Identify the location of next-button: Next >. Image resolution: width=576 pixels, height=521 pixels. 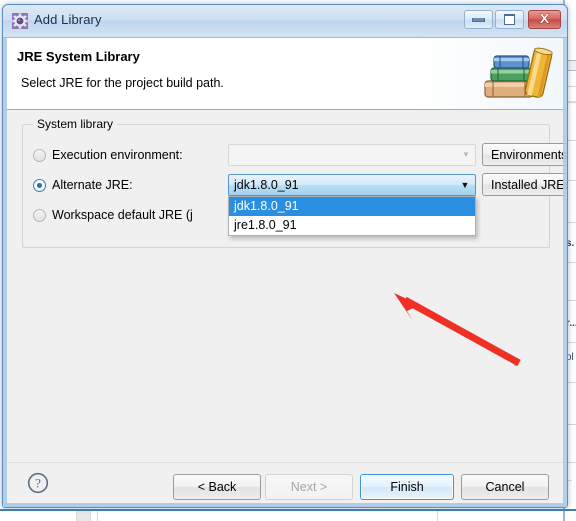
(309, 487).